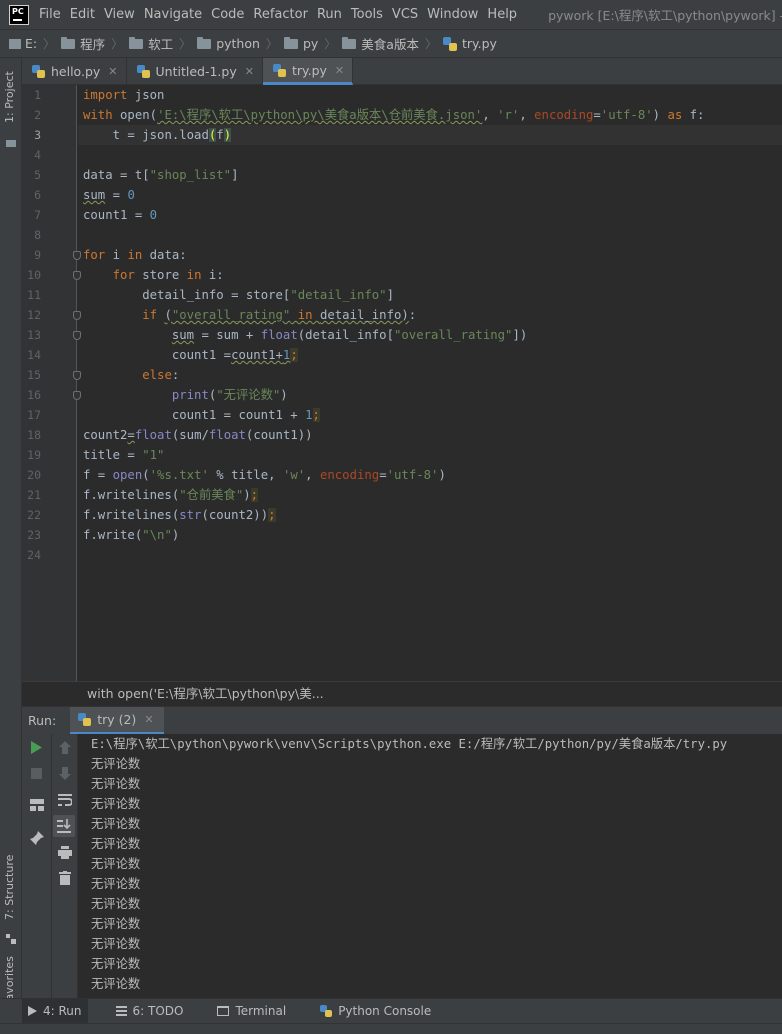  Describe the element at coordinates (23, 43) in the screenshot. I see `breadcrumb-item: E:` at that location.